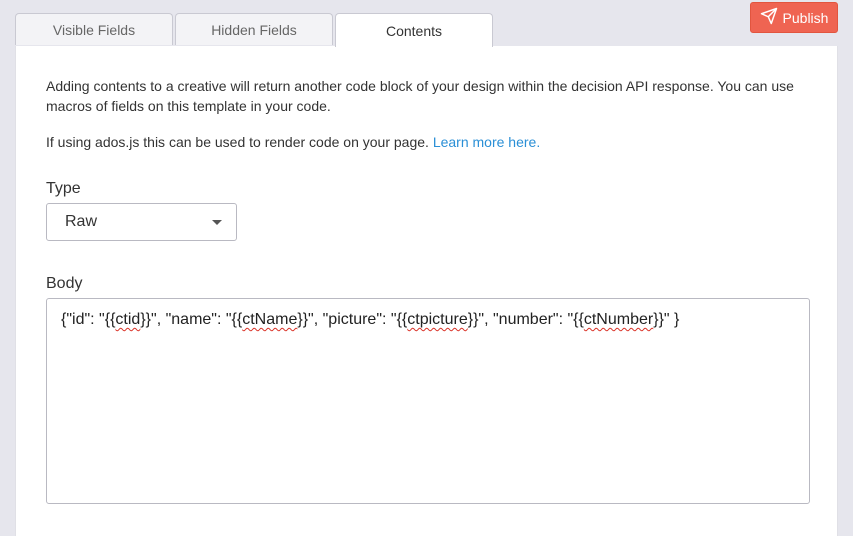 The height and width of the screenshot is (536, 853). Describe the element at coordinates (217, 222) in the screenshot. I see `caret-down-icon` at that location.